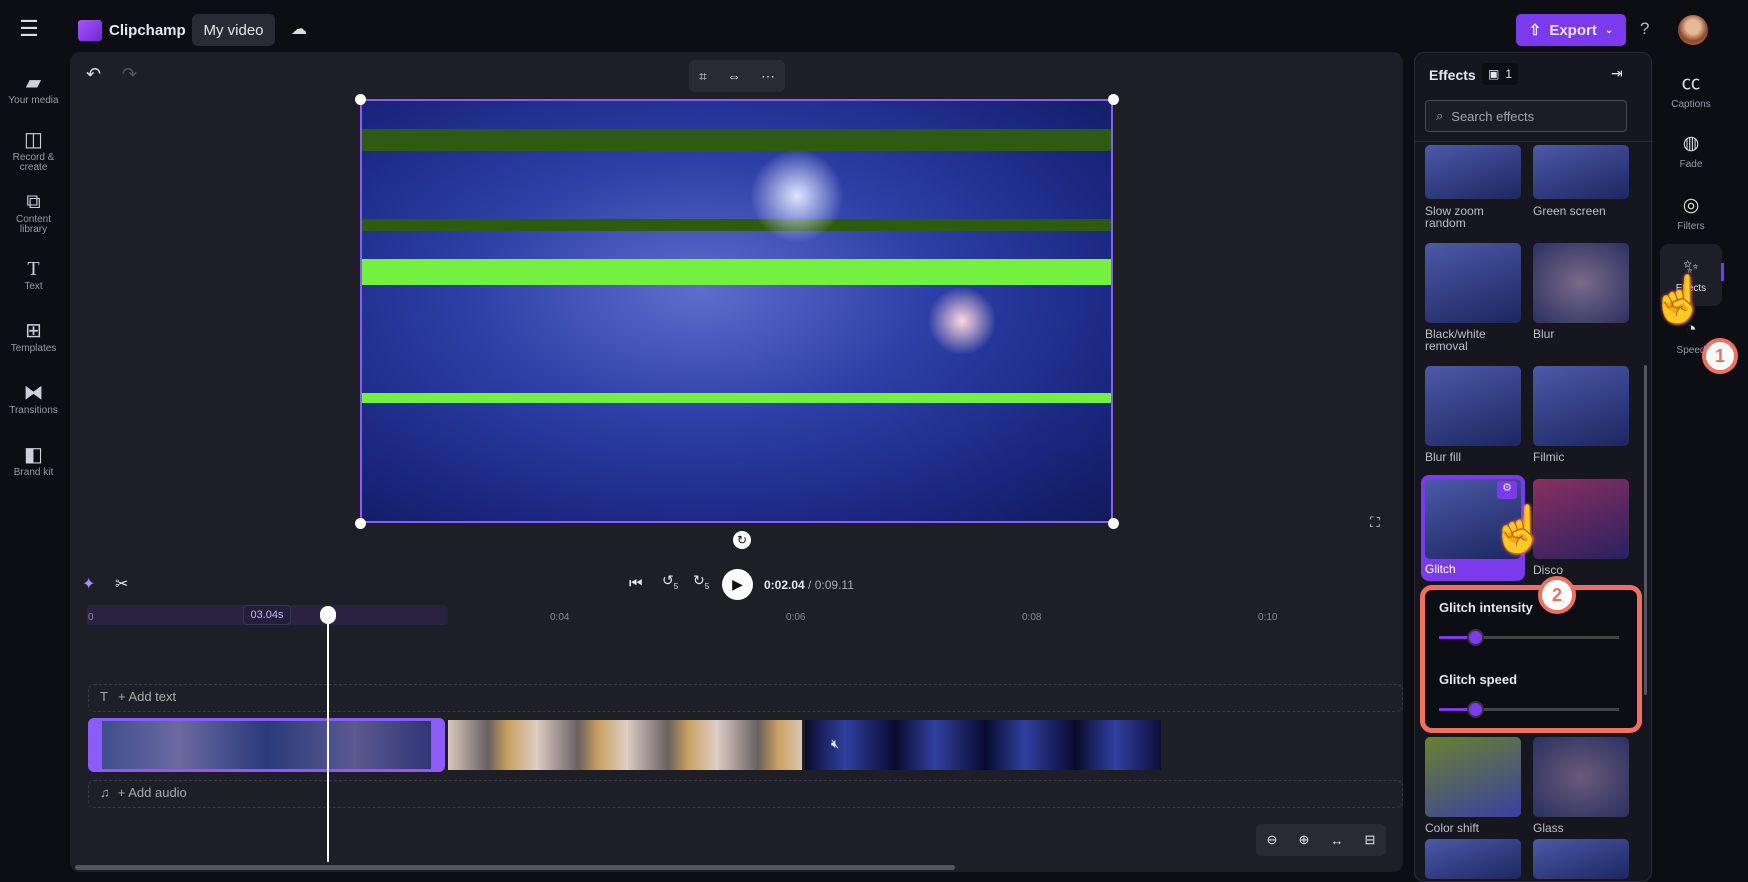 The width and height of the screenshot is (1748, 882). Describe the element at coordinates (676, 586) in the screenshot. I see `rewind-amount: 5` at that location.